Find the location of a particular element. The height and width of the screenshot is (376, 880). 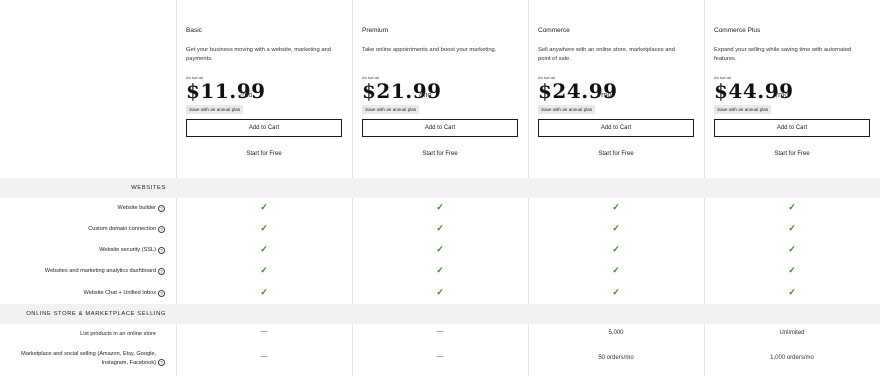

feature-label: List products in an online store is located at coordinates (118, 334).